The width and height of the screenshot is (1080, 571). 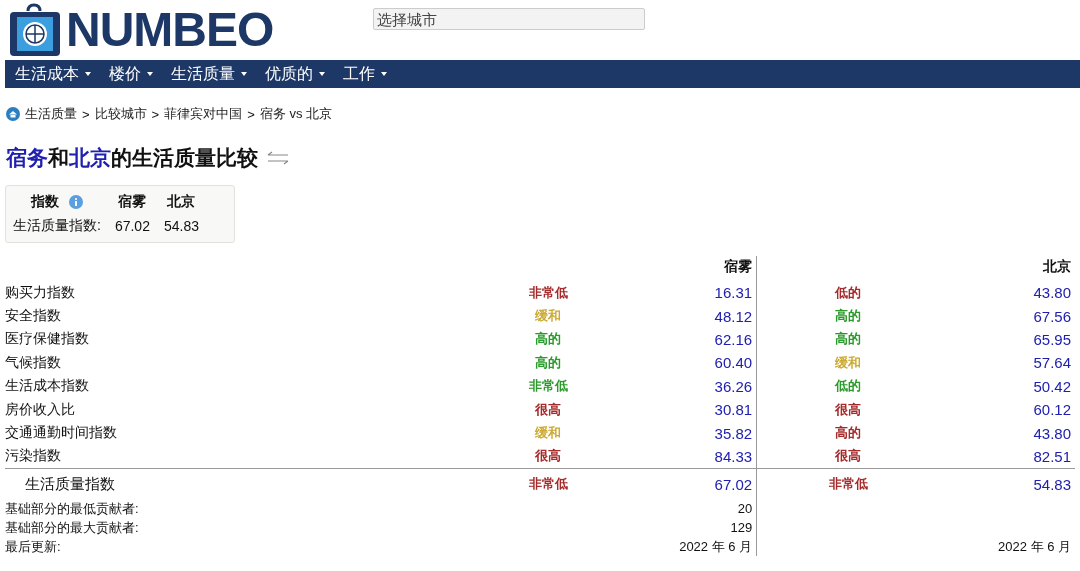 What do you see at coordinates (27, 157) in the screenshot?
I see `city-link: 宿务` at bounding box center [27, 157].